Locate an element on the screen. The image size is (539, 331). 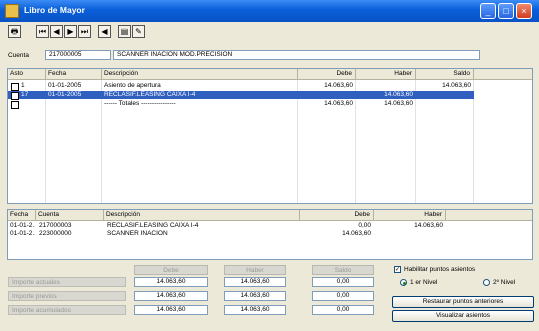
close-button: × is located at coordinates (524, 11).